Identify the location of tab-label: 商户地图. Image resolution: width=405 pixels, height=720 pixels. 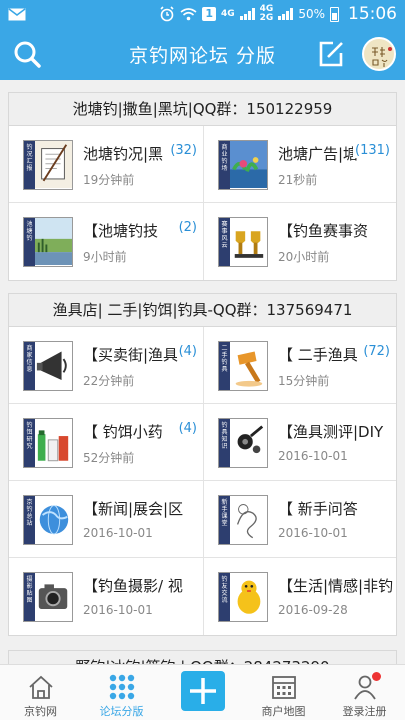
(283, 711).